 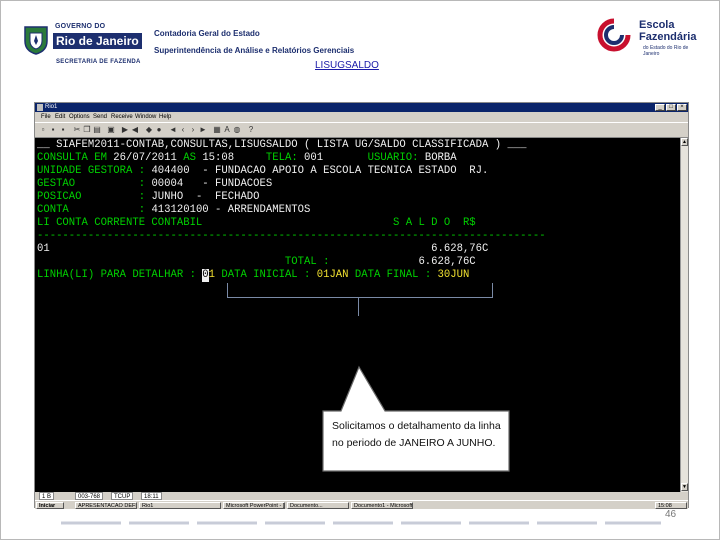 What do you see at coordinates (361, 130) in the screenshot?
I see `toolbar: ▫ ▪ ▪ ✂ ❐ ▤ ▣ ▶ ◀ ◆ ● ◄ ‹ › ► ▦ A ◍ ?` at bounding box center [361, 130].